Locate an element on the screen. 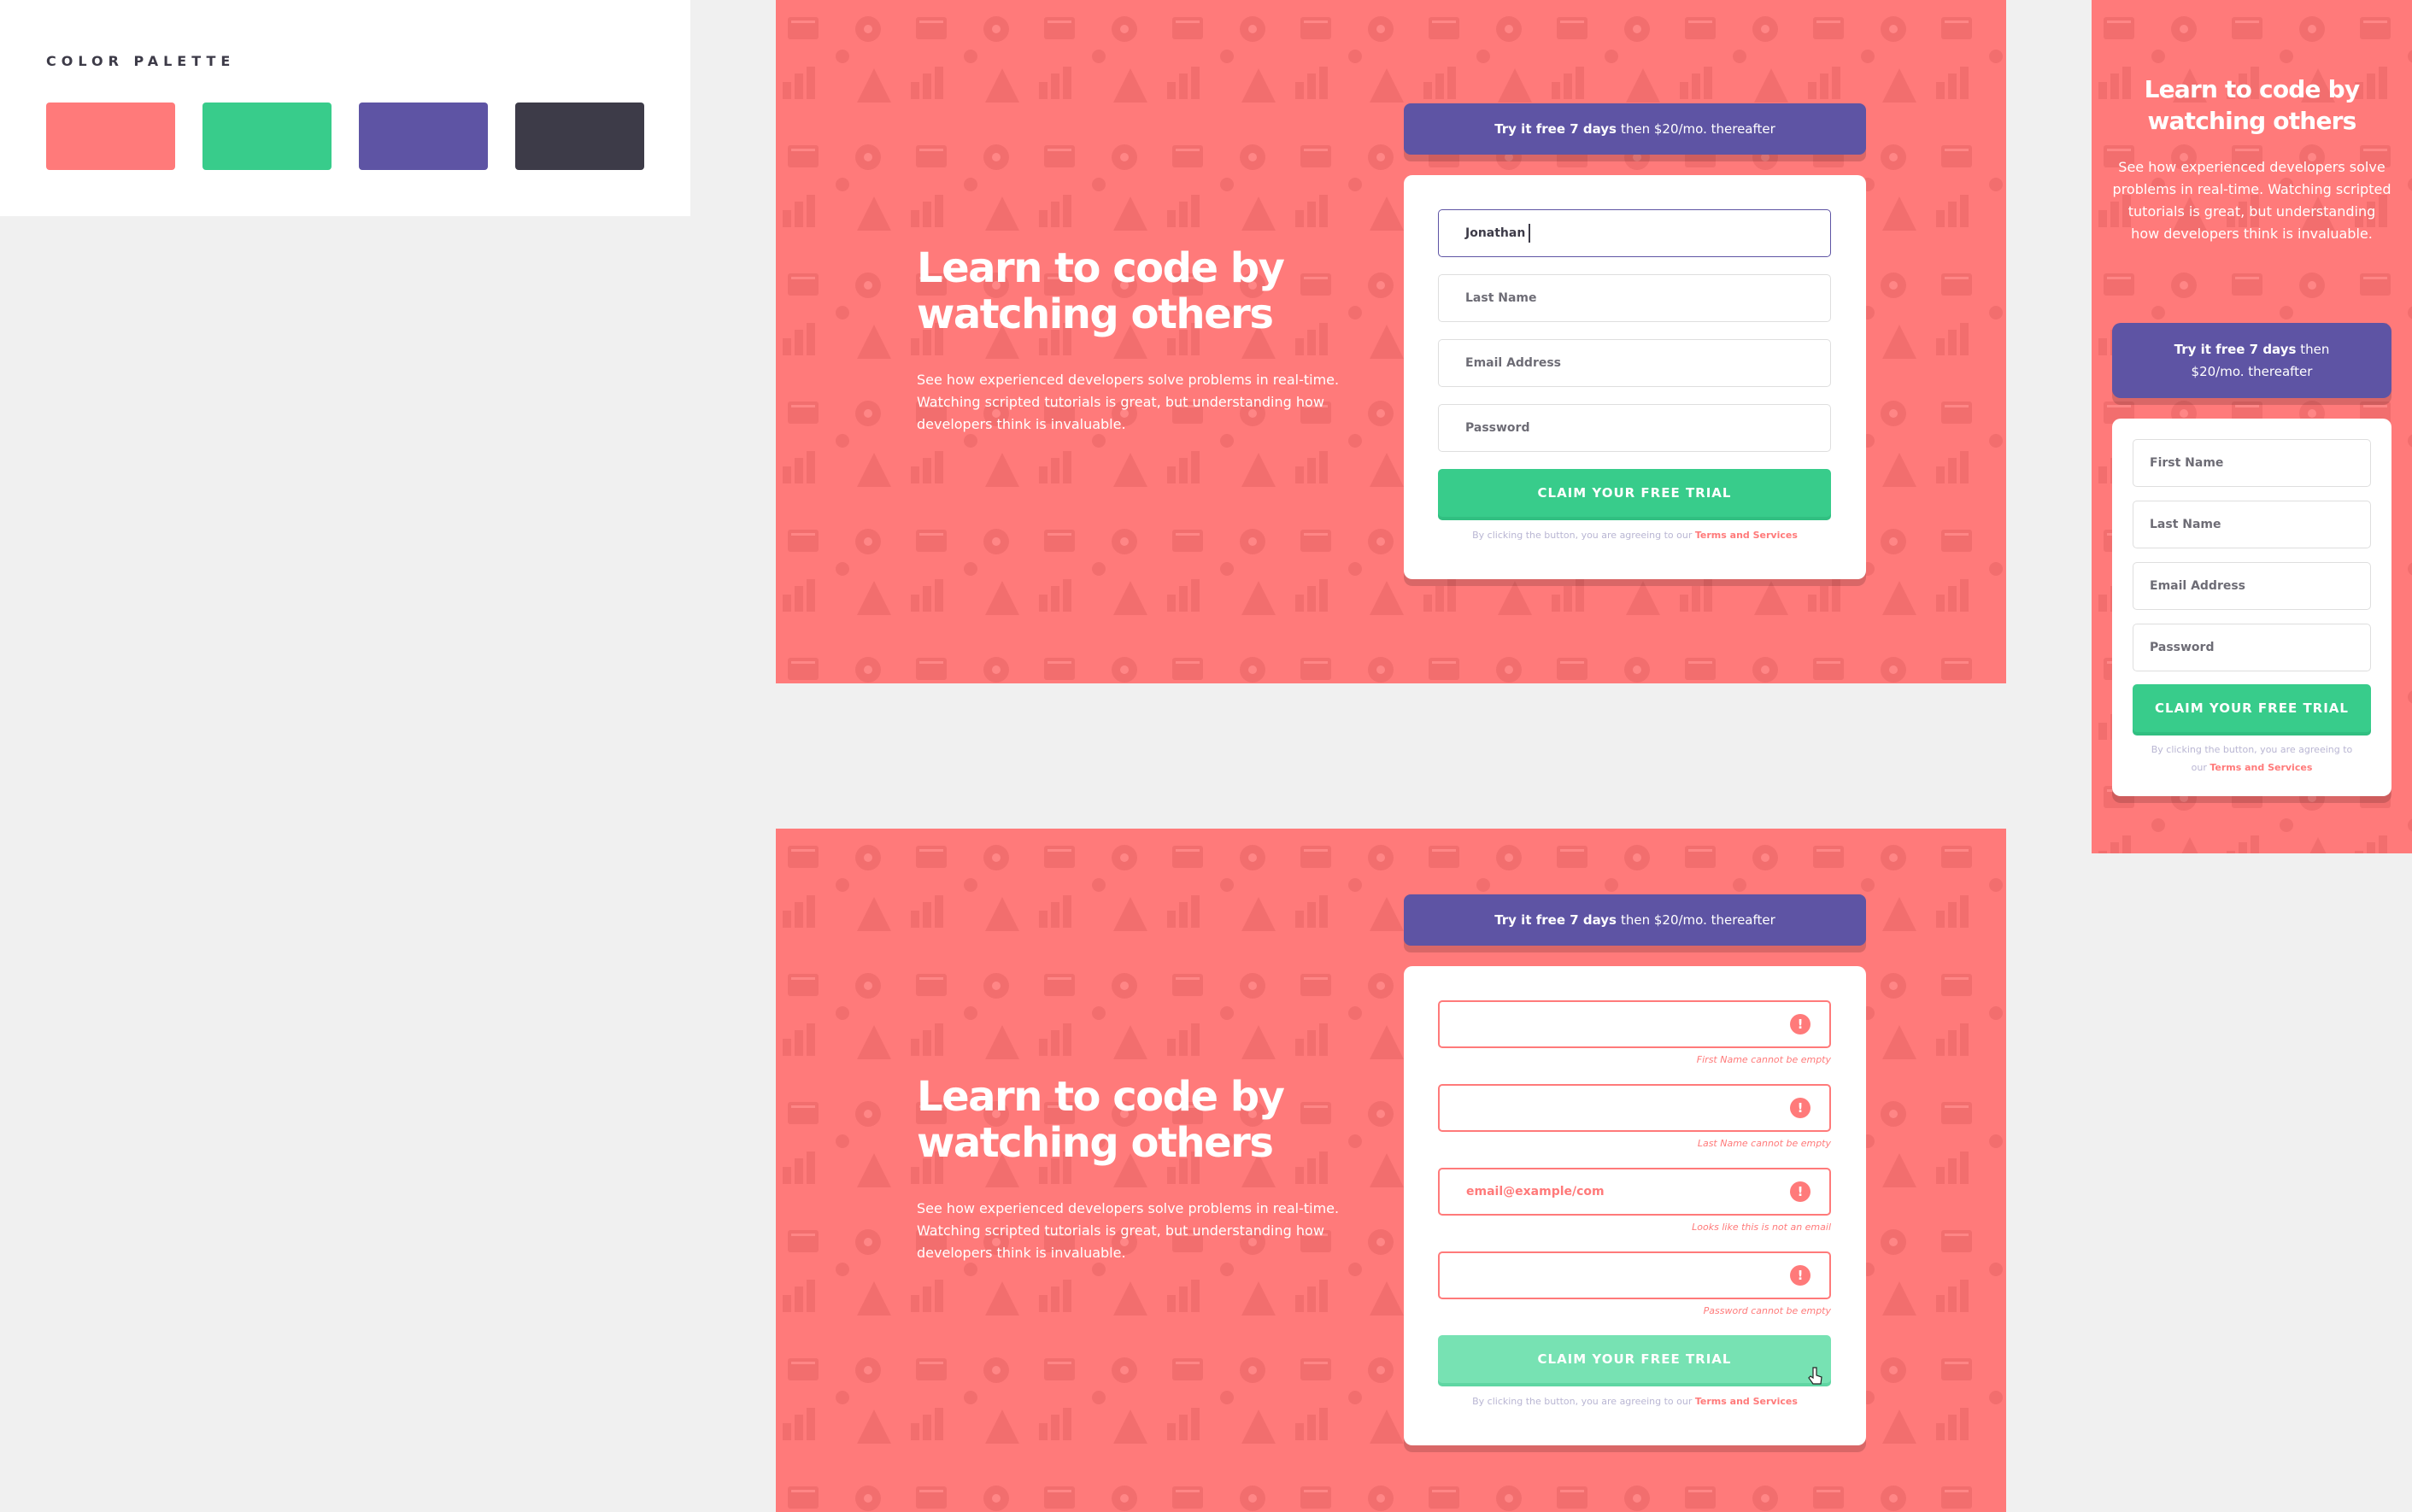  mobile-title-line1: Learn to code by is located at coordinates (2252, 89).